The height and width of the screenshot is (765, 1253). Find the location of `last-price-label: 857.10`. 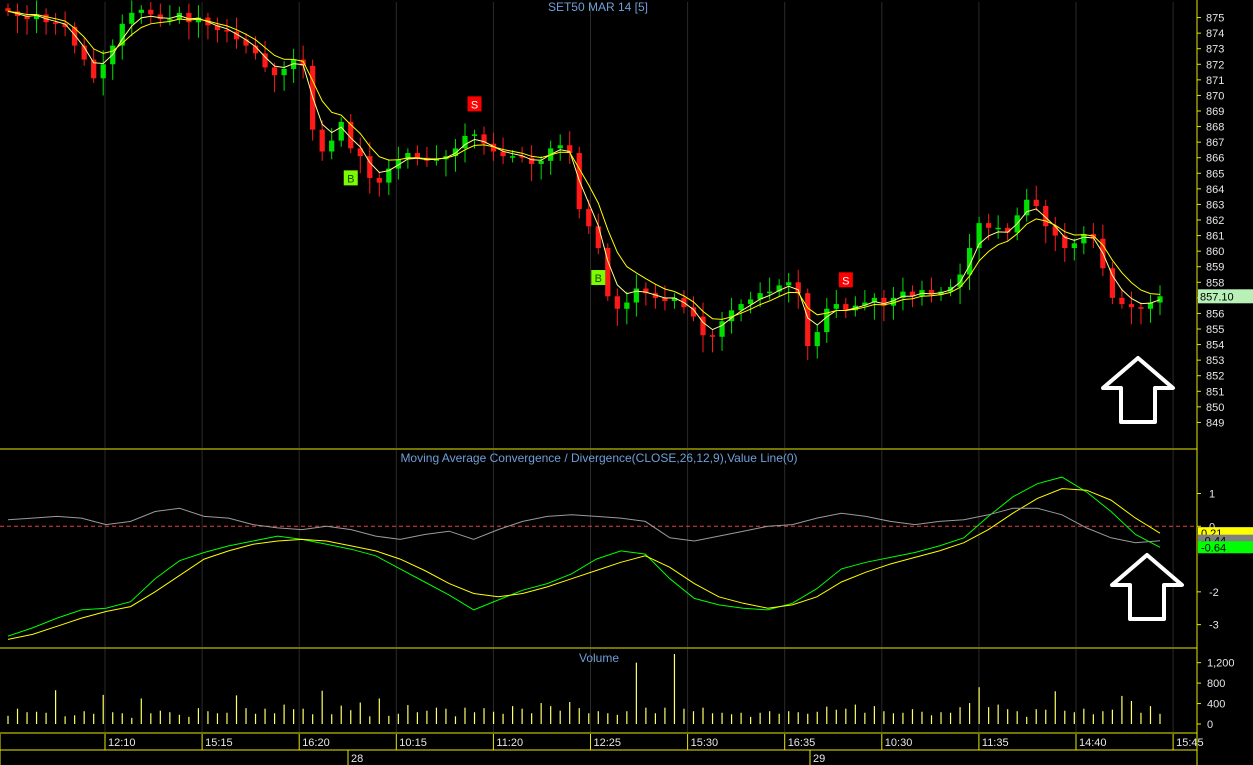

last-price-label: 857.10 is located at coordinates (1217, 297).